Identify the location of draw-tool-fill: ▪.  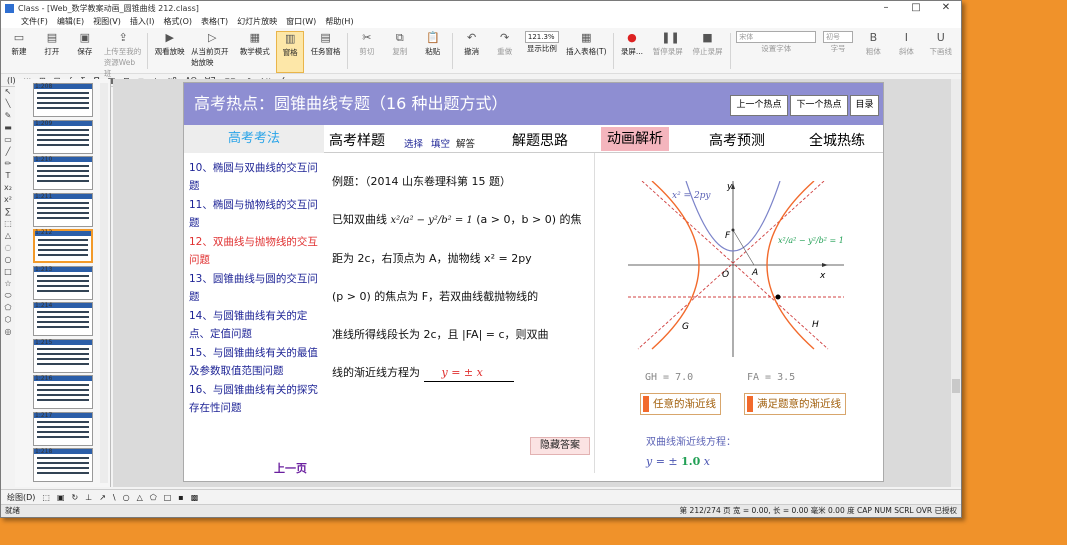
(180, 497).